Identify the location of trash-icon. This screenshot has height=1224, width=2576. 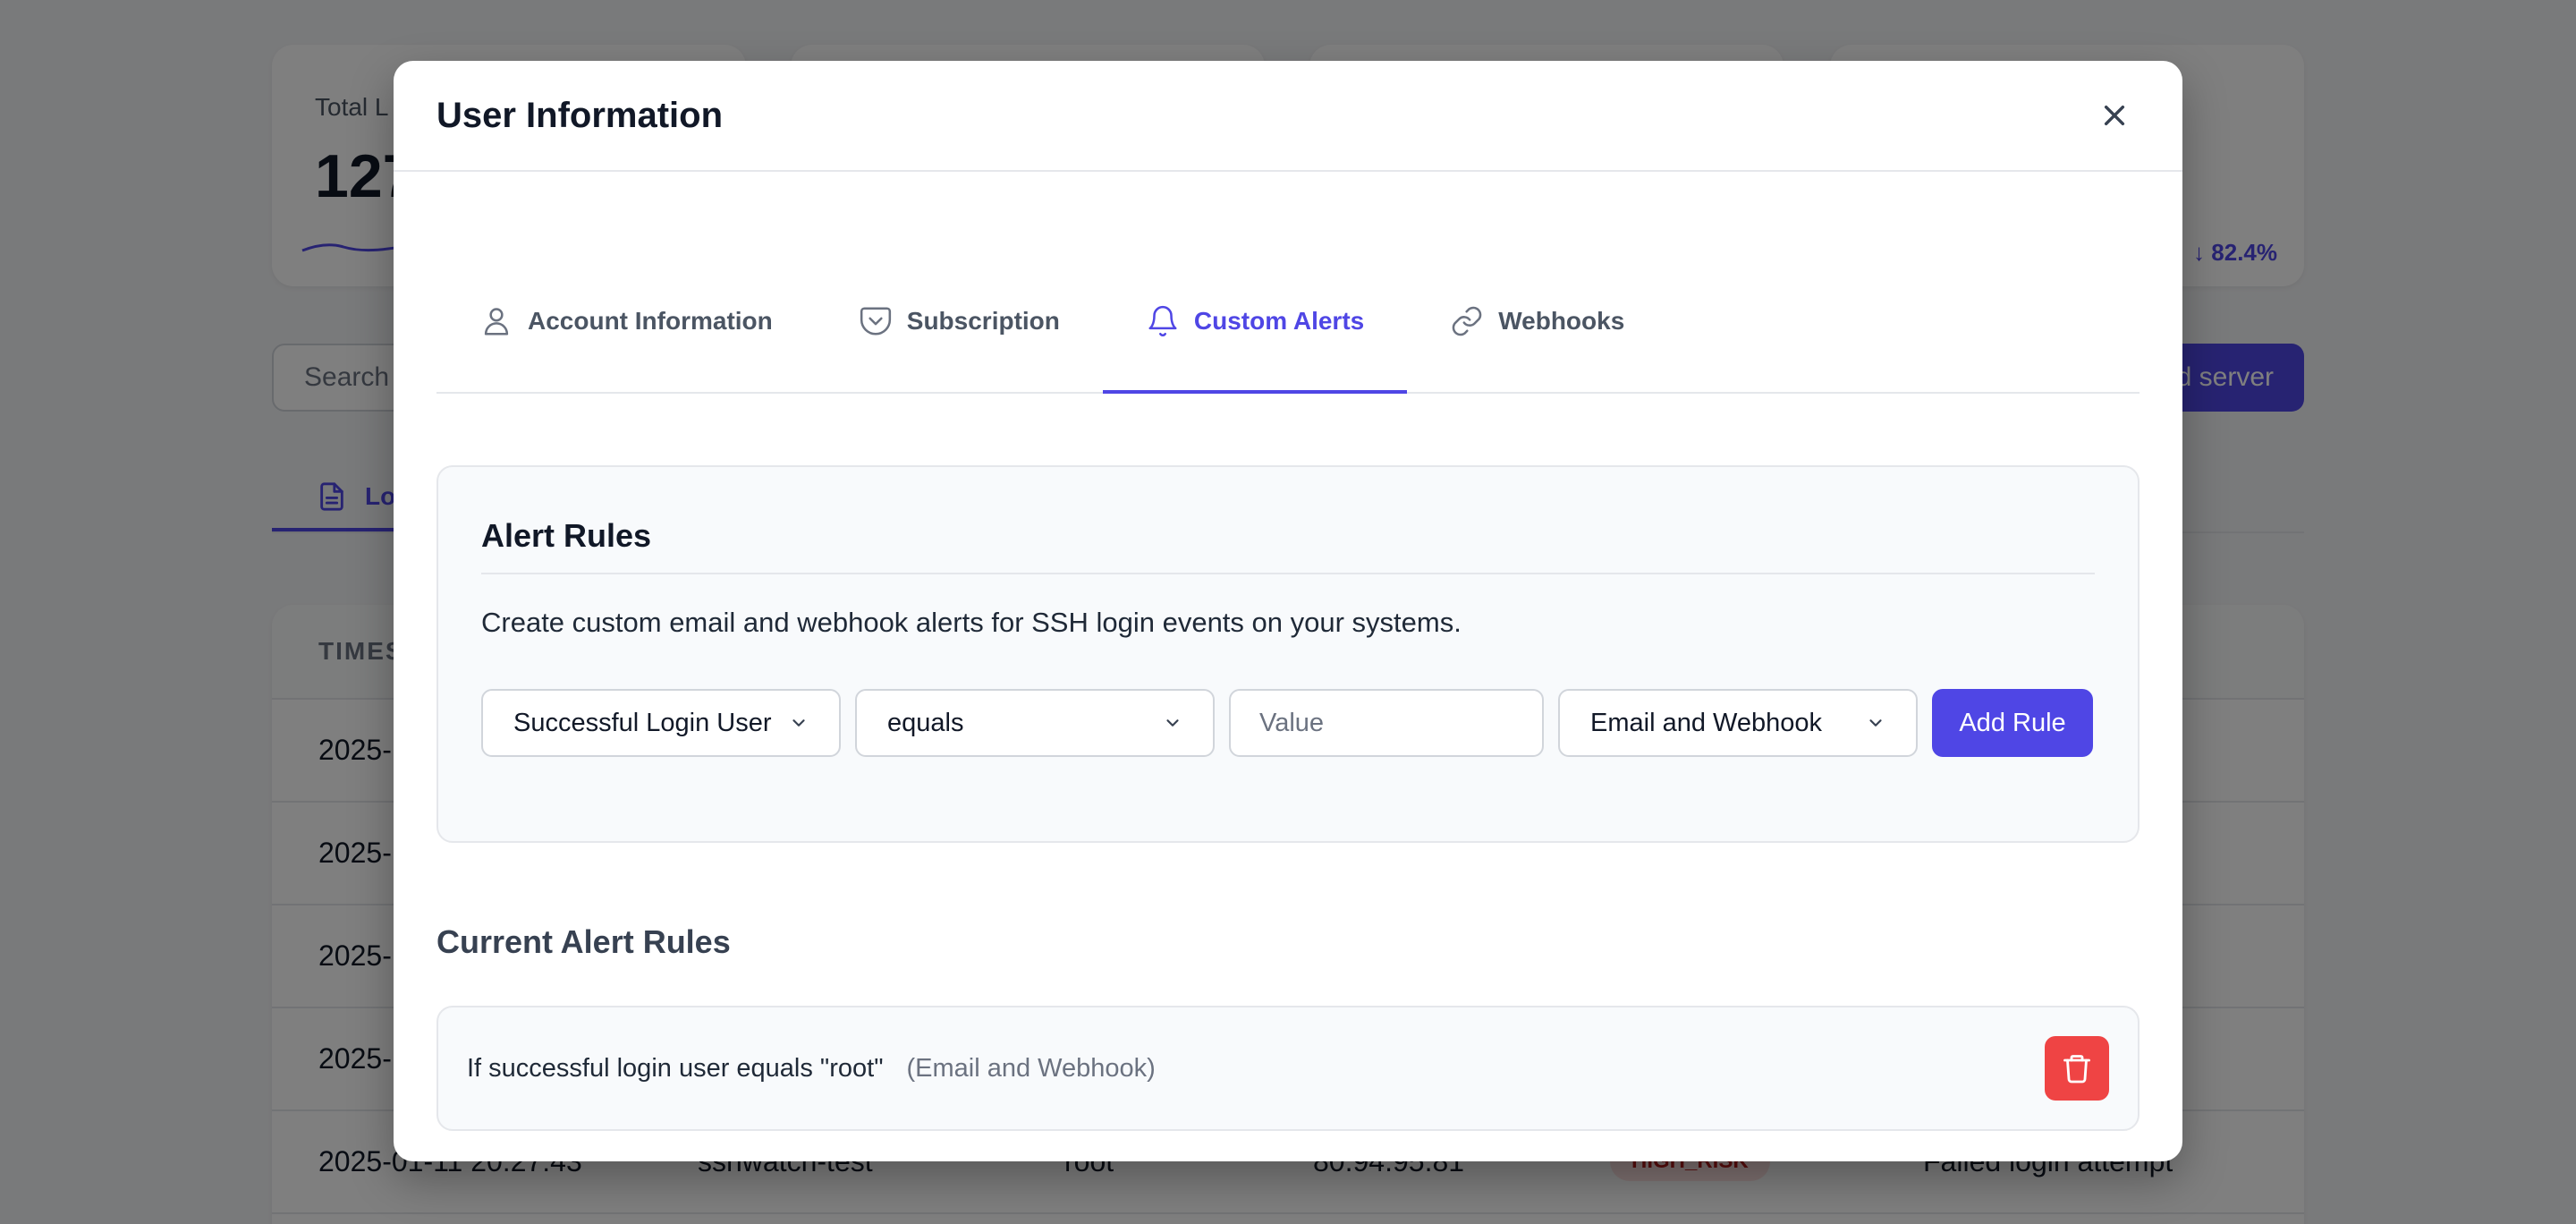
(2076, 1069).